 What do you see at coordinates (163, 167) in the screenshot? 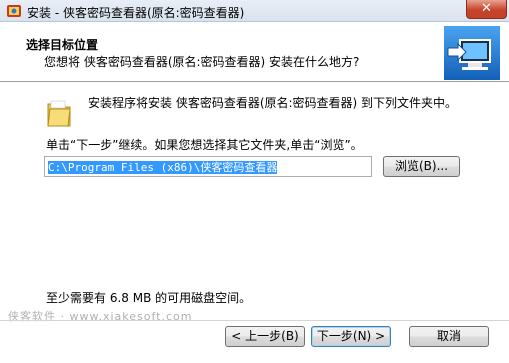
I see `install-path-value: C:\Program Files (x86)\侠客密码查看器` at bounding box center [163, 167].